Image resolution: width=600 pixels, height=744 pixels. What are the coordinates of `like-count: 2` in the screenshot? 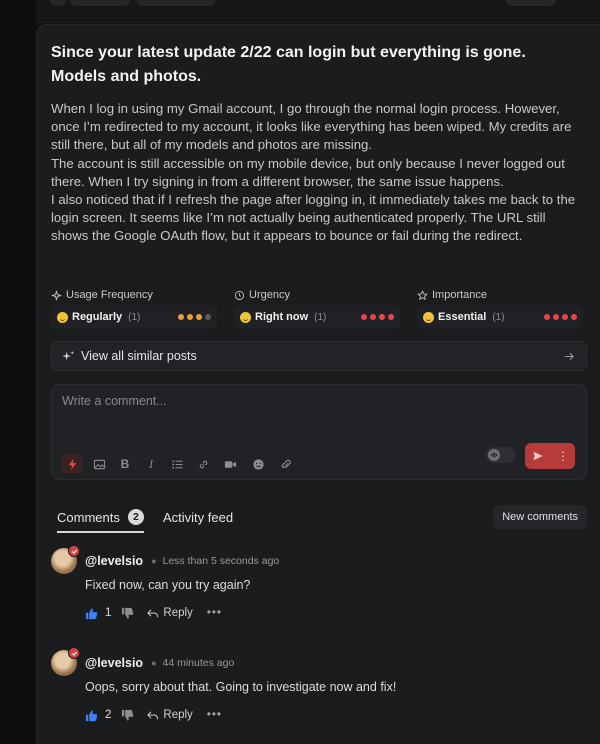 It's located at (108, 715).